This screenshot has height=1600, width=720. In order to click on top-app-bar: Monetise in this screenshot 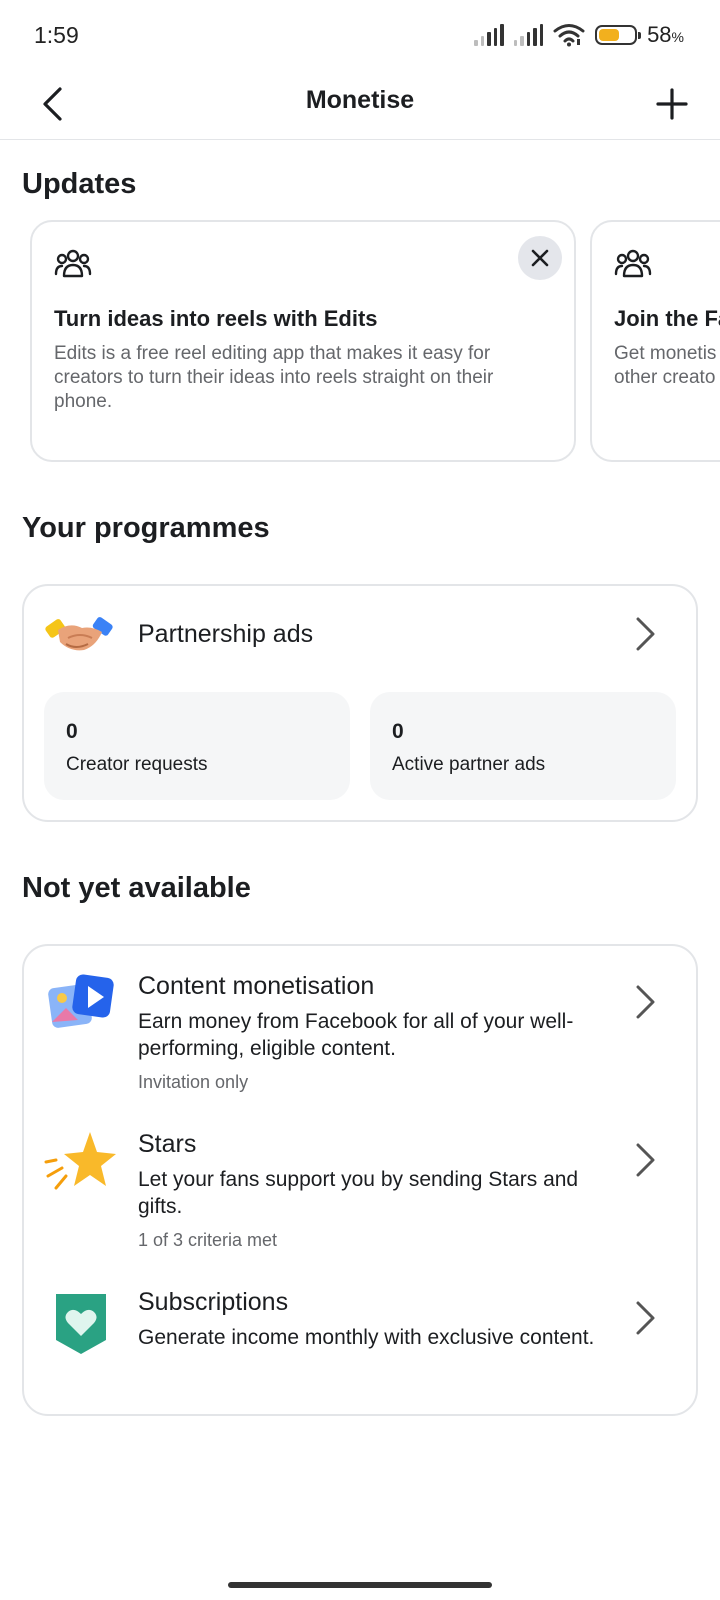, I will do `click(360, 105)`.